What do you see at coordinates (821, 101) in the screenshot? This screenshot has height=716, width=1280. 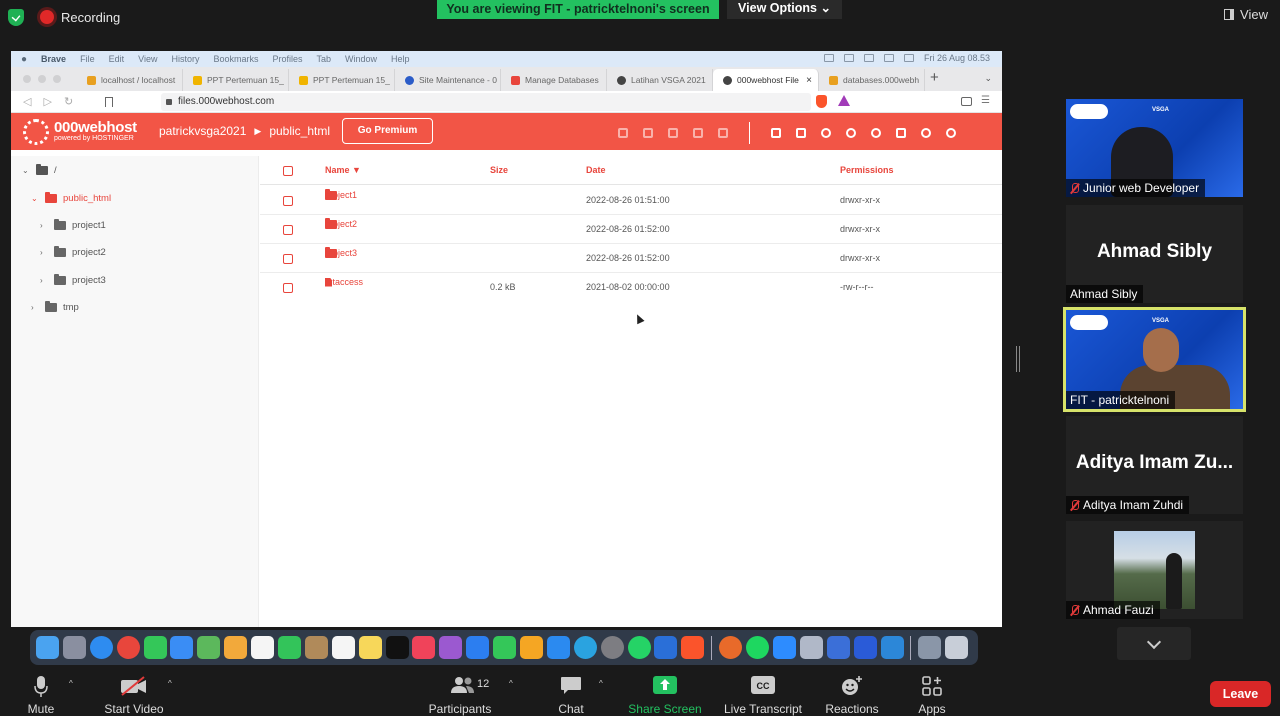 I see `brave-shields-icon` at bounding box center [821, 101].